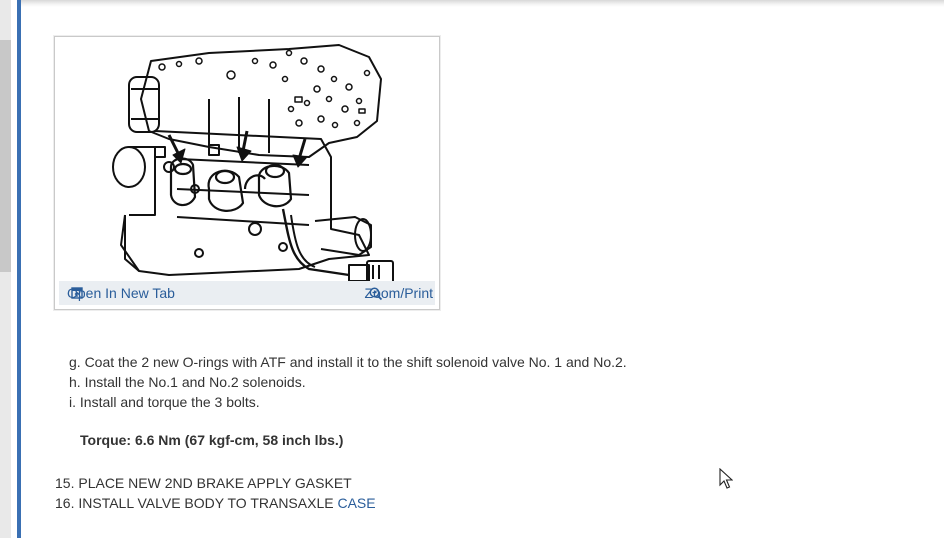 The height and width of the screenshot is (538, 944). What do you see at coordinates (19, 269) in the screenshot?
I see `content-accent-border` at bounding box center [19, 269].